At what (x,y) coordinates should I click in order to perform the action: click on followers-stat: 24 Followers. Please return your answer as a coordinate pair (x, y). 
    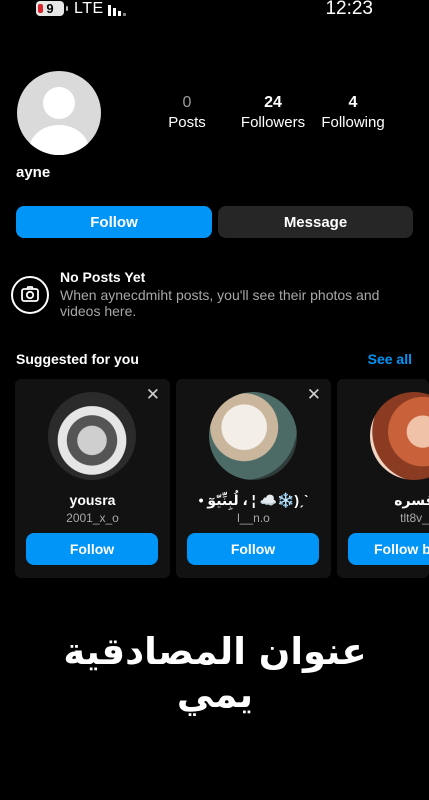
    Looking at the image, I should click on (273, 112).